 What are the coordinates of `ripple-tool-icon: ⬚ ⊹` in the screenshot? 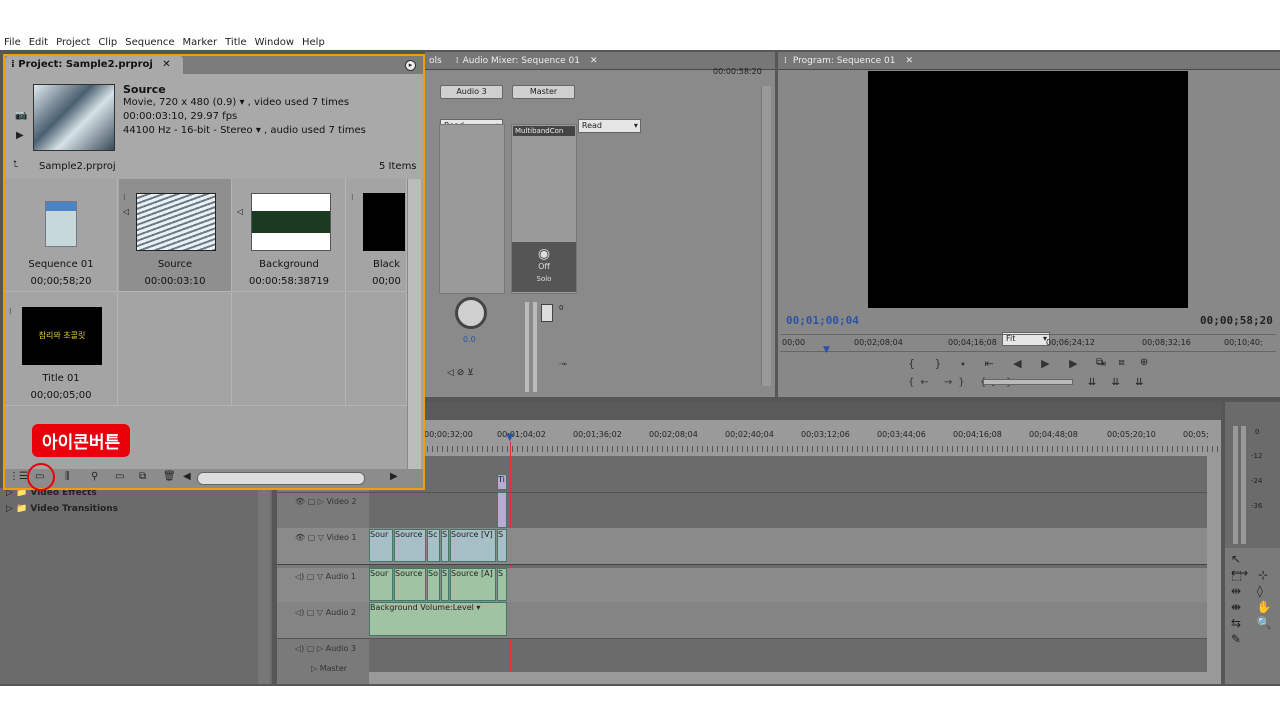 It's located at (1252, 575).